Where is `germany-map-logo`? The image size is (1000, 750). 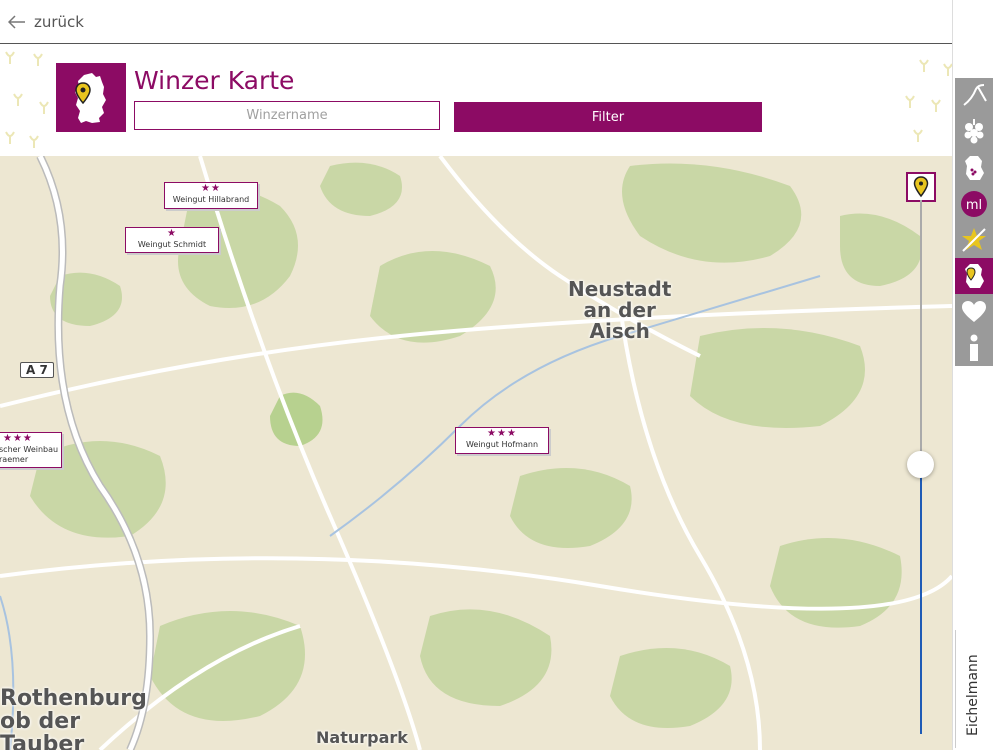 germany-map-logo is located at coordinates (91, 97).